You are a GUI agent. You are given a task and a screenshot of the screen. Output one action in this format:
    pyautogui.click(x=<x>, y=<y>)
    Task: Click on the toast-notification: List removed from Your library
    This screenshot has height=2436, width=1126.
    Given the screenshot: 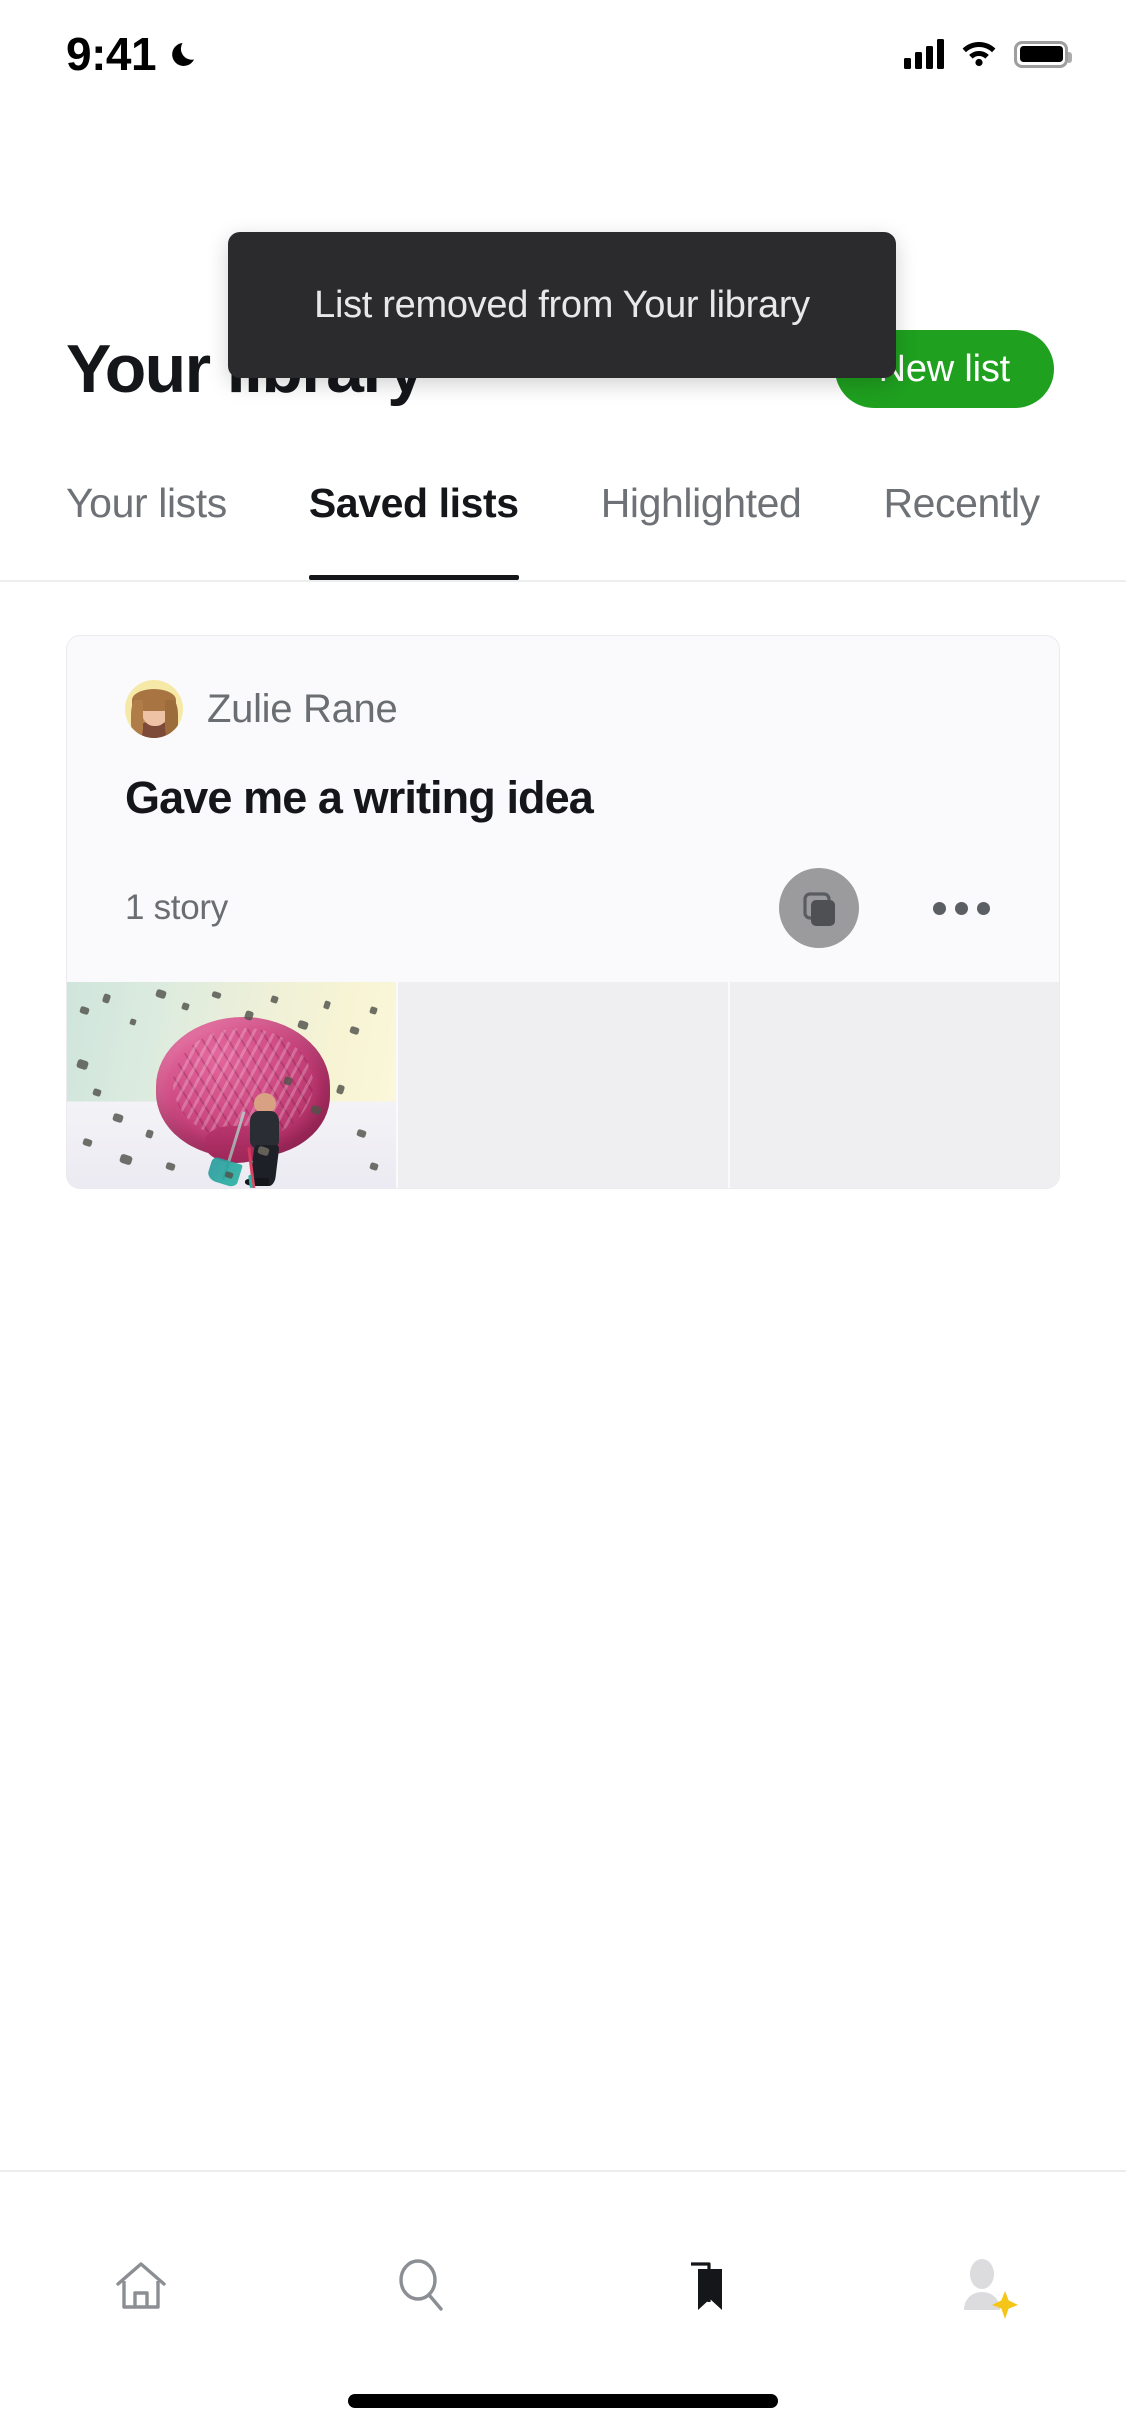 What is the action you would take?
    pyautogui.click(x=562, y=305)
    